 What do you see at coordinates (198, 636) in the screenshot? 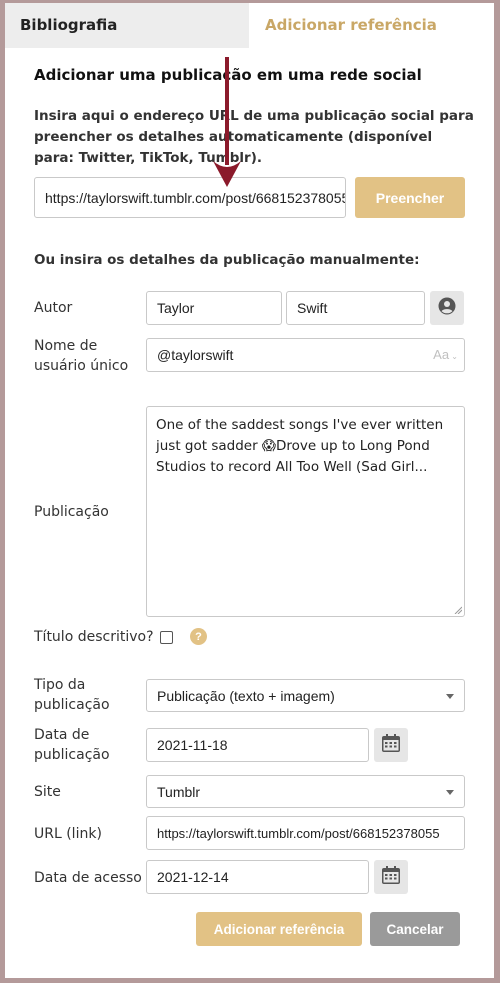
I see `help-icon: ?` at bounding box center [198, 636].